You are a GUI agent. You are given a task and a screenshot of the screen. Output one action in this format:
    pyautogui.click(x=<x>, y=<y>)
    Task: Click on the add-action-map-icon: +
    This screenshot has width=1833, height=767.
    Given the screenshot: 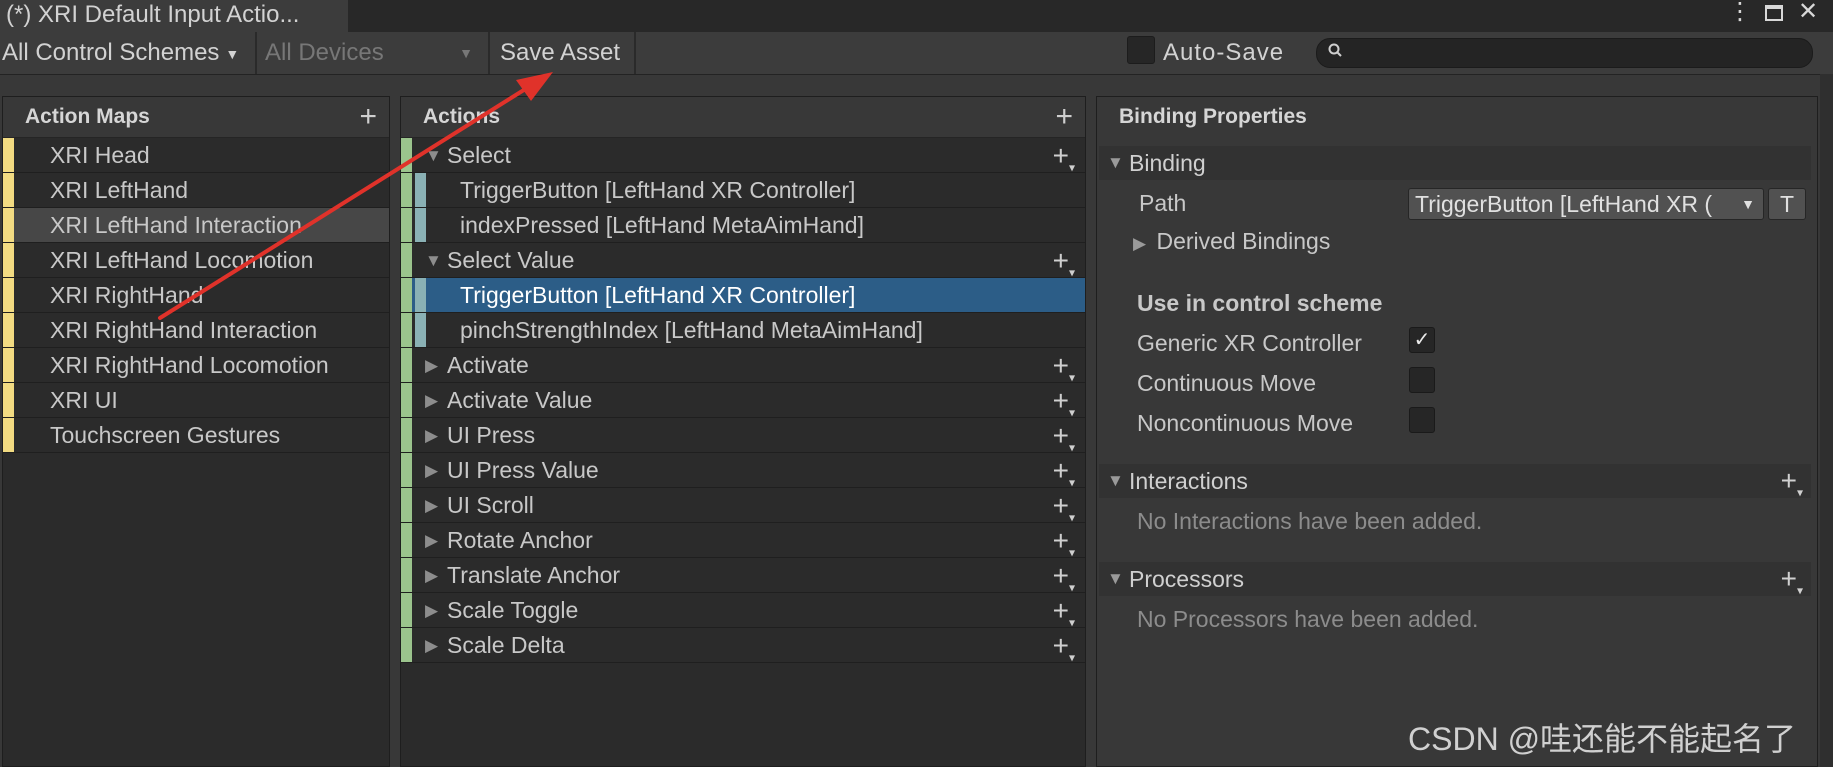 What is the action you would take?
    pyautogui.click(x=368, y=117)
    